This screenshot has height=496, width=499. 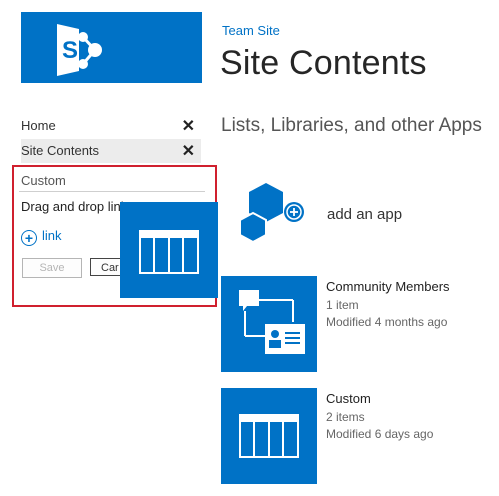 What do you see at coordinates (387, 322) in the screenshot?
I see `app-modified: Modified 4 months ago` at bounding box center [387, 322].